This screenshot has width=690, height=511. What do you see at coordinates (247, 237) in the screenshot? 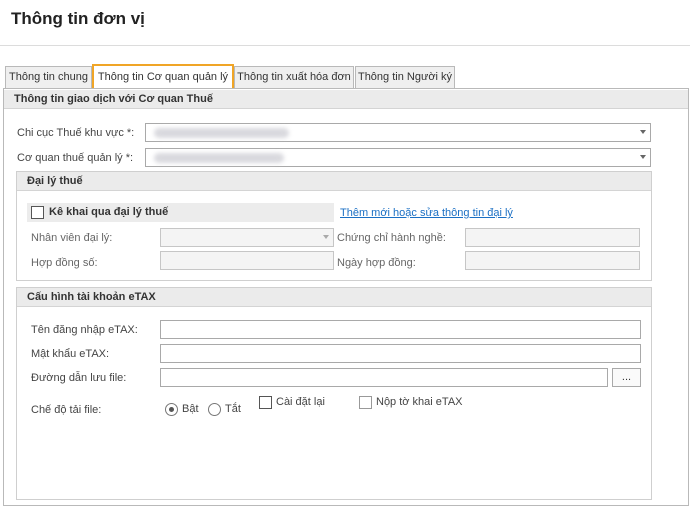
I see `agent-staff-select` at bounding box center [247, 237].